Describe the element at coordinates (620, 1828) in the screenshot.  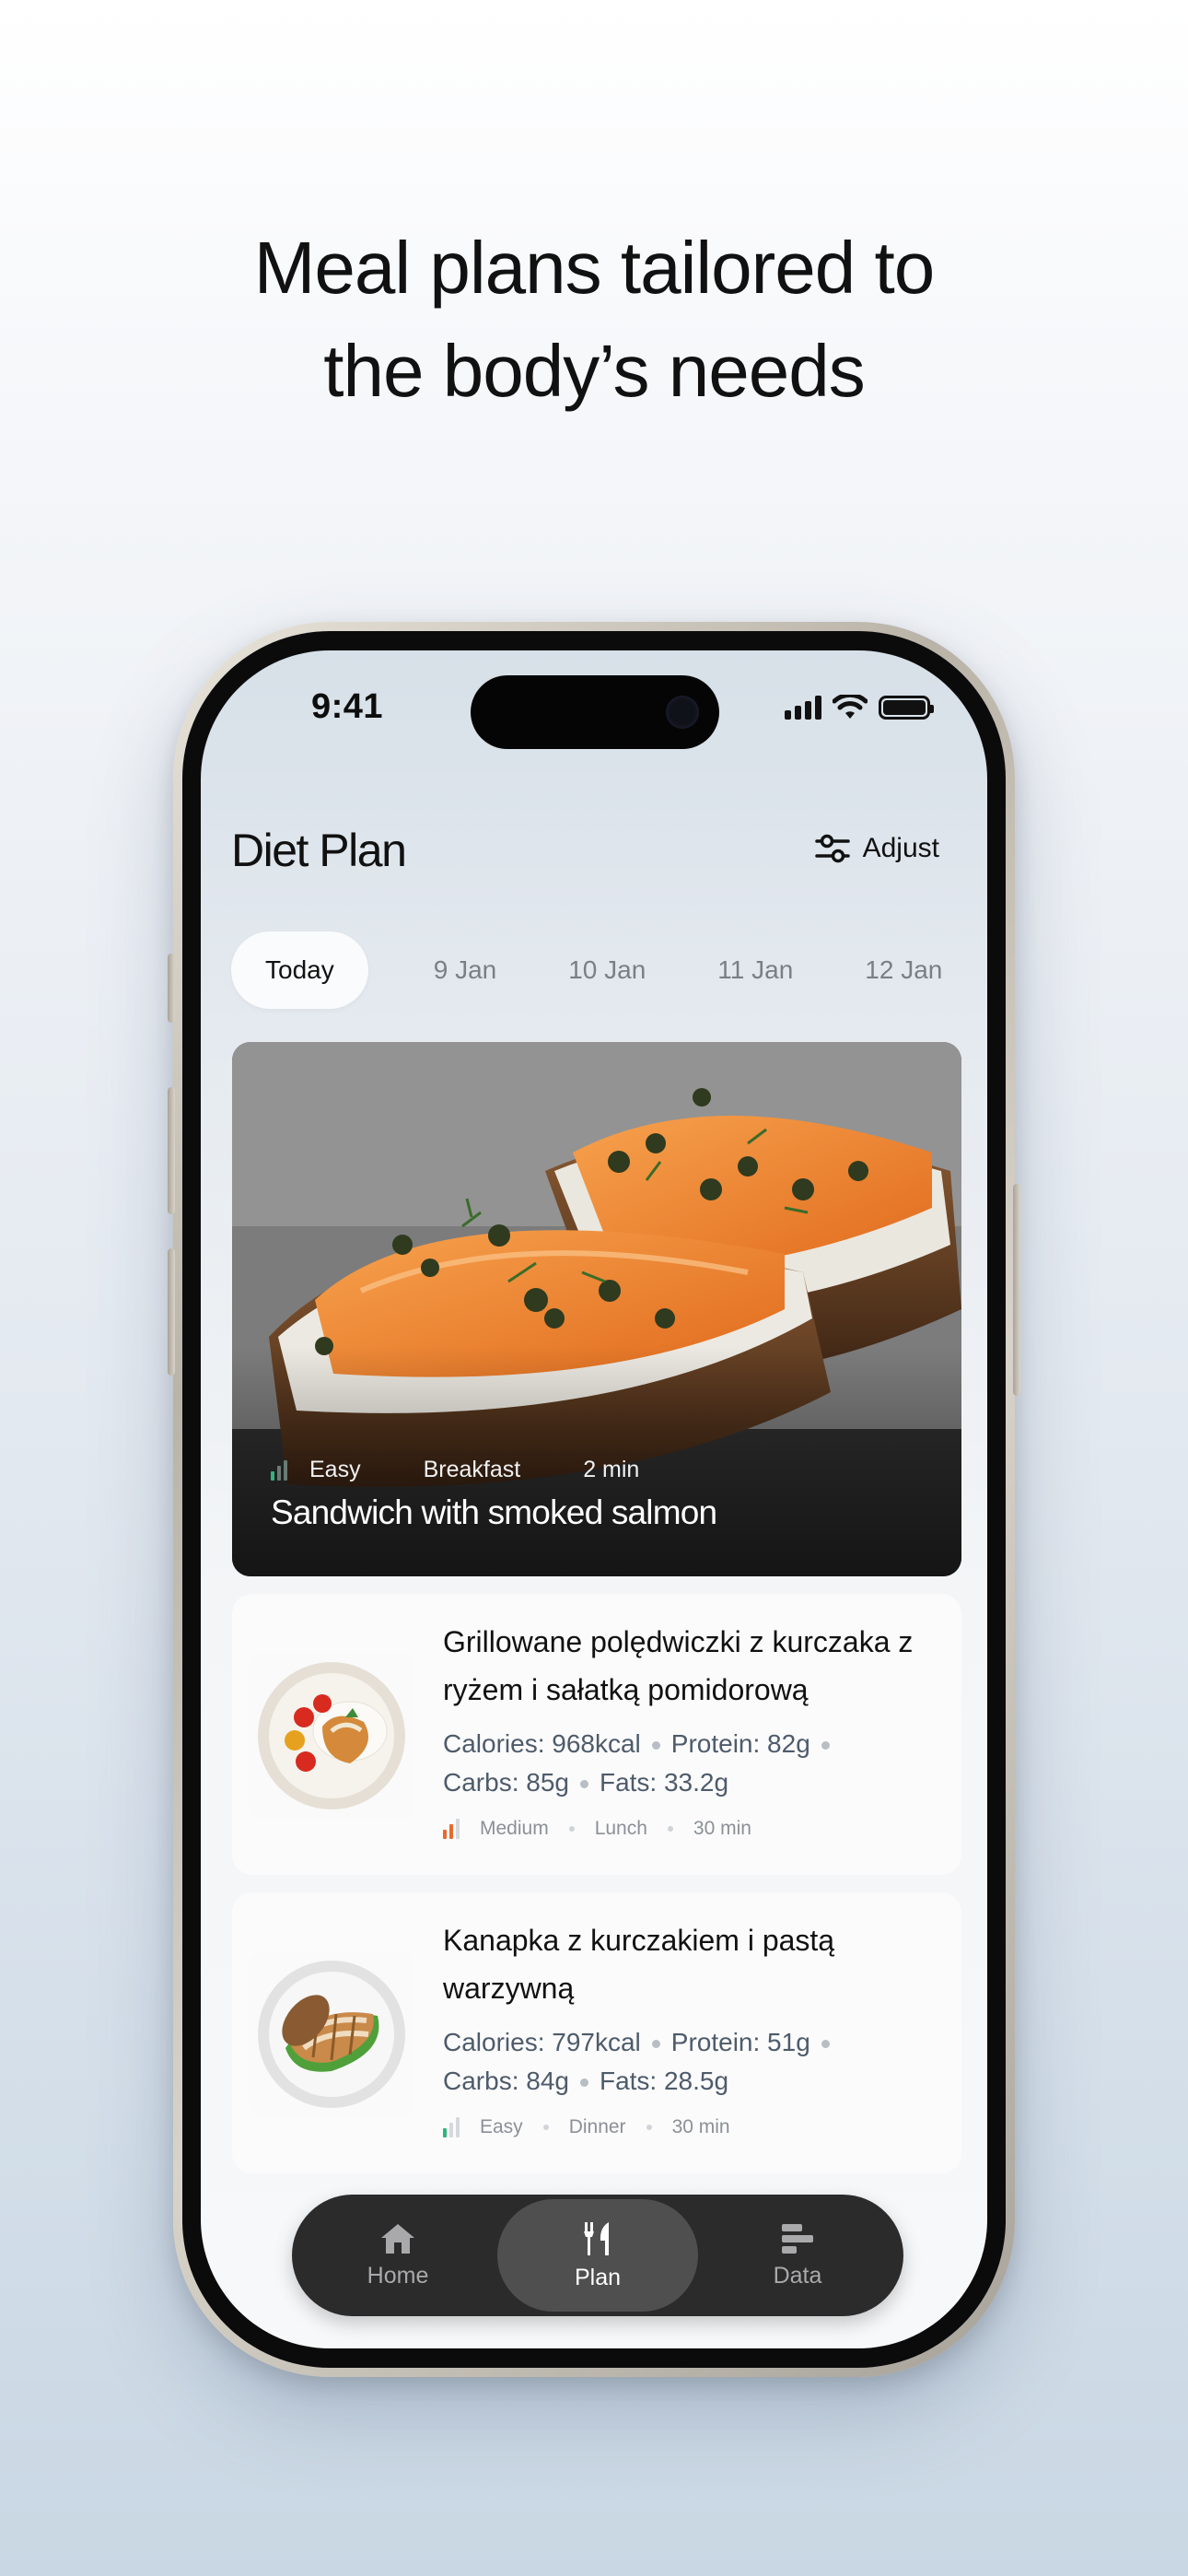
I see `meal-type: Lunch` at that location.